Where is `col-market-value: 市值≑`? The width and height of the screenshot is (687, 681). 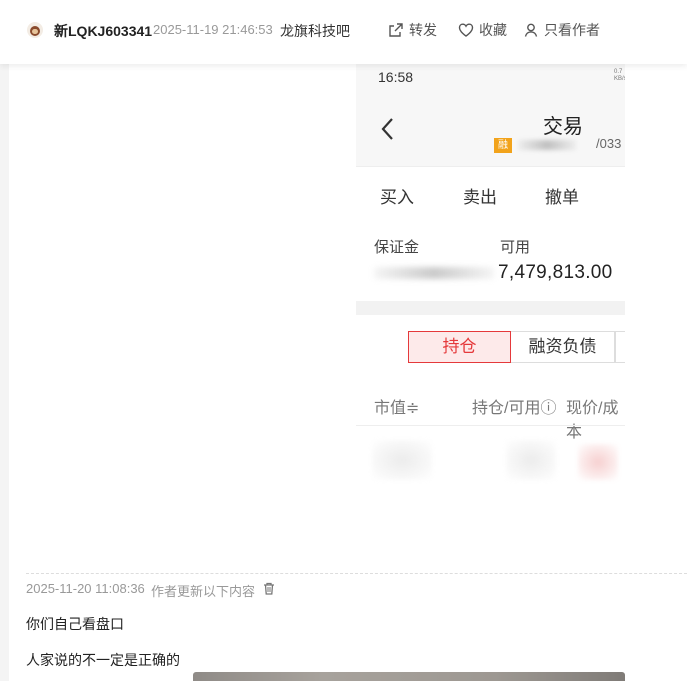
col-market-value: 市值≑ is located at coordinates (397, 408).